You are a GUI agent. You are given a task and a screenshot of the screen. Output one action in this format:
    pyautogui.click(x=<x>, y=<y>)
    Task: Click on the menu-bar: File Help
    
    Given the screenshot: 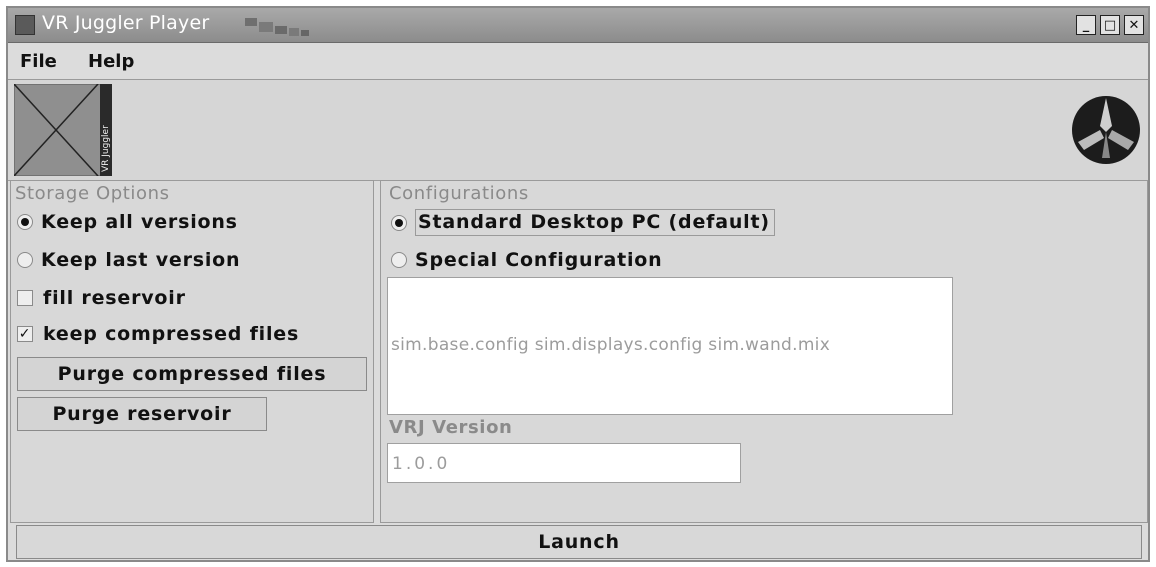 What is the action you would take?
    pyautogui.click(x=578, y=61)
    